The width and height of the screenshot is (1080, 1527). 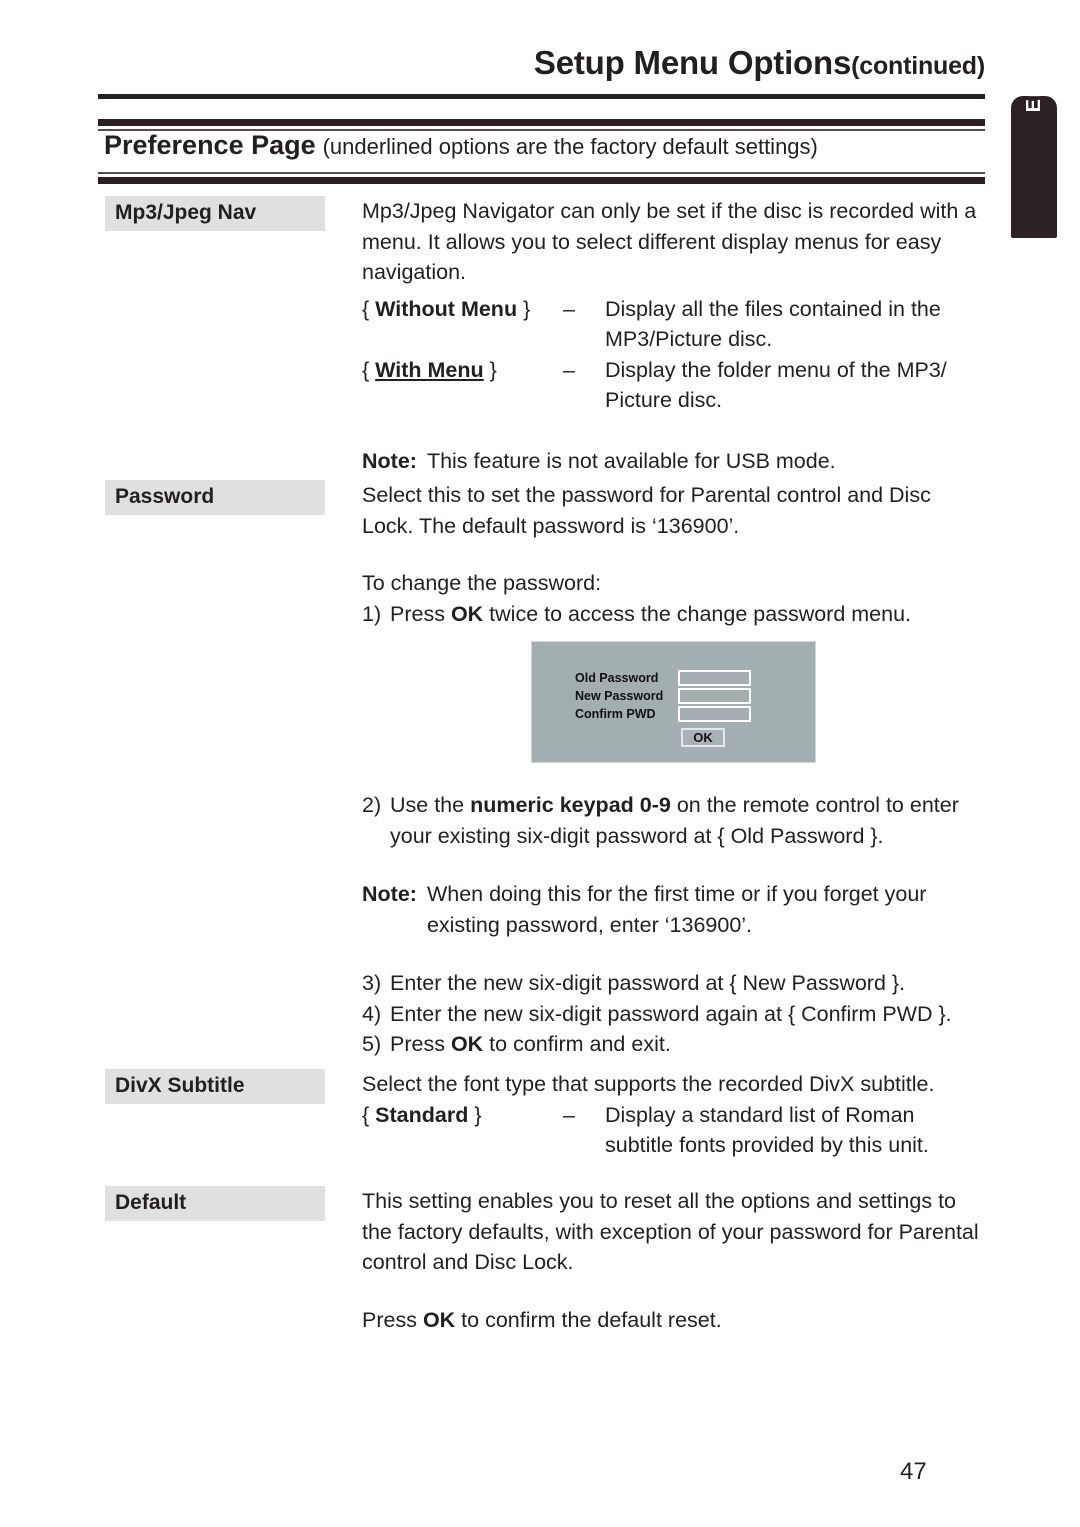 I want to click on dialog-ok-button: OK, so click(x=703, y=737).